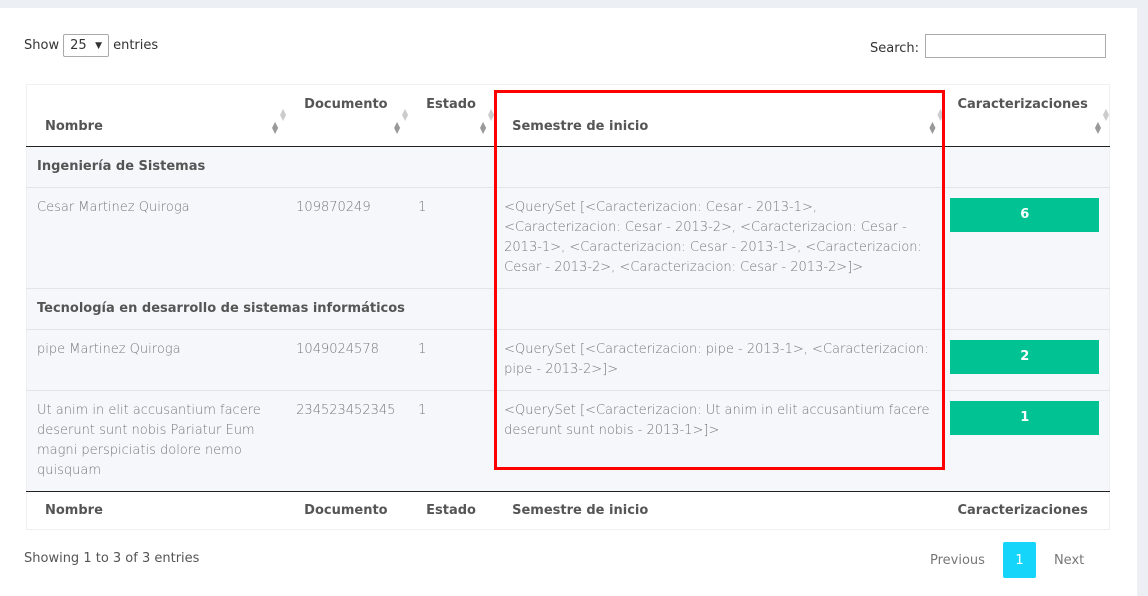 The width and height of the screenshot is (1148, 596). I want to click on cell-caracterizaciones: 1, so click(1026, 441).